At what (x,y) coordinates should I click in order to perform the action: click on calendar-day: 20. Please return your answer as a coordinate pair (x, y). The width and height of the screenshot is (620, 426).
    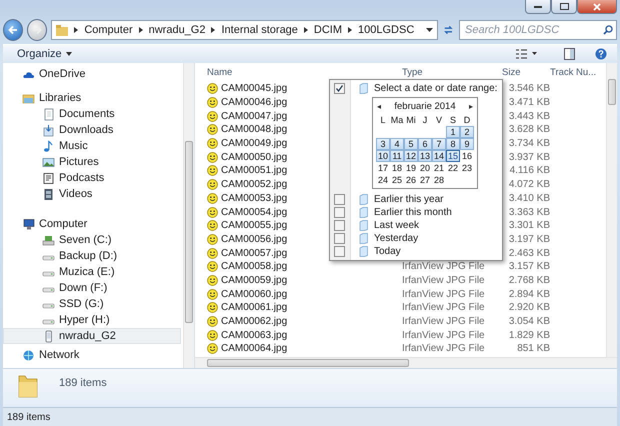
    Looking at the image, I should click on (425, 168).